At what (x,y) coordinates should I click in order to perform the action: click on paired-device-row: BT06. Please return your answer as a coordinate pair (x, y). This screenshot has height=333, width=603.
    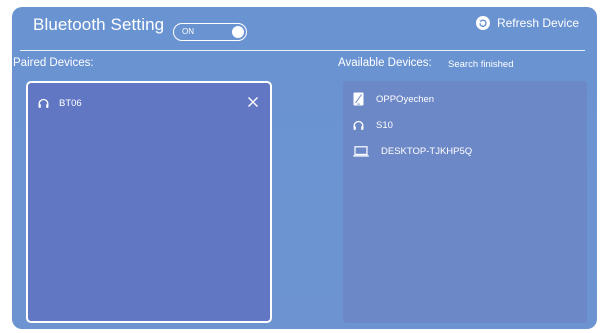
    Looking at the image, I should click on (149, 103).